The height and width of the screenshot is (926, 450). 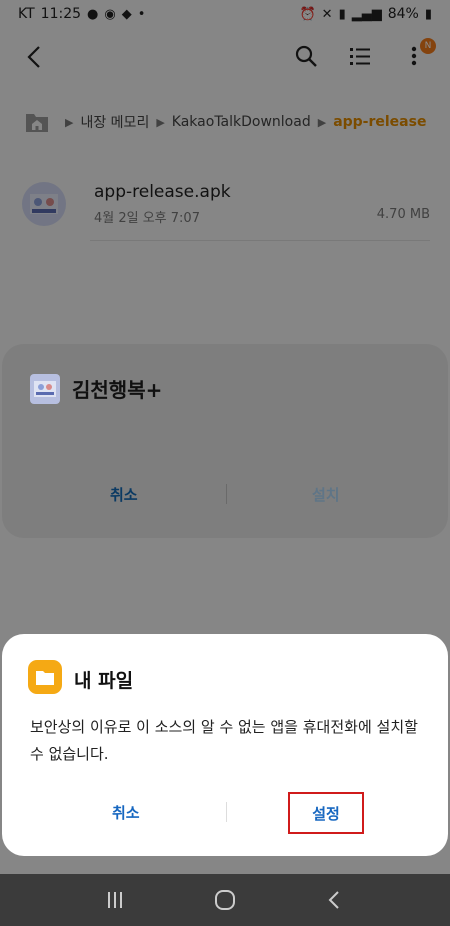 I want to click on app-name: 김천행복+, so click(x=117, y=390).